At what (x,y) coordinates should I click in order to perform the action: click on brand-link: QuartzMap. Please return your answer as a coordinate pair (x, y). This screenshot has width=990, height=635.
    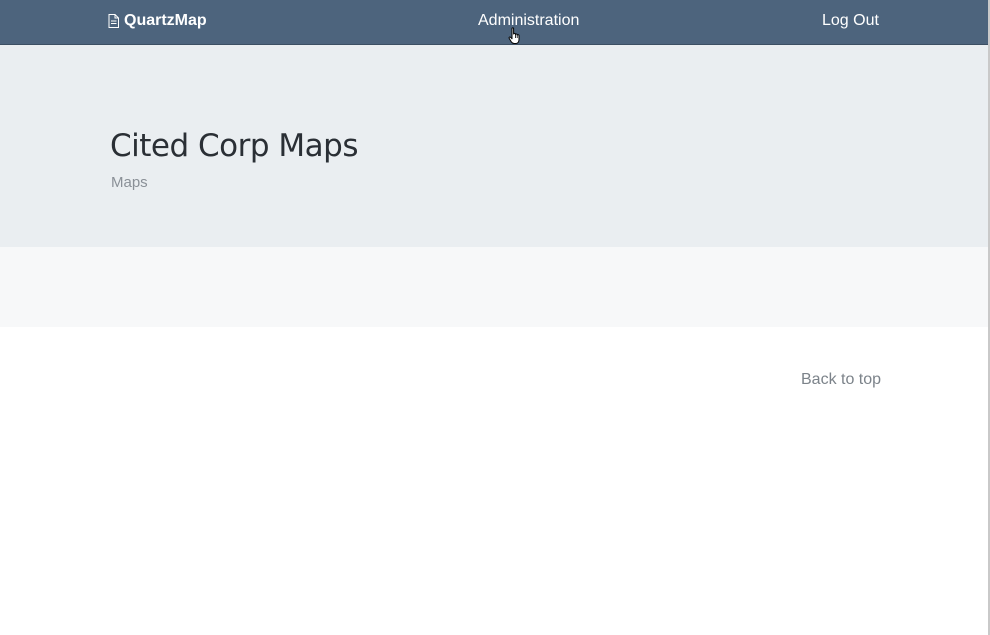
    Looking at the image, I should click on (157, 21).